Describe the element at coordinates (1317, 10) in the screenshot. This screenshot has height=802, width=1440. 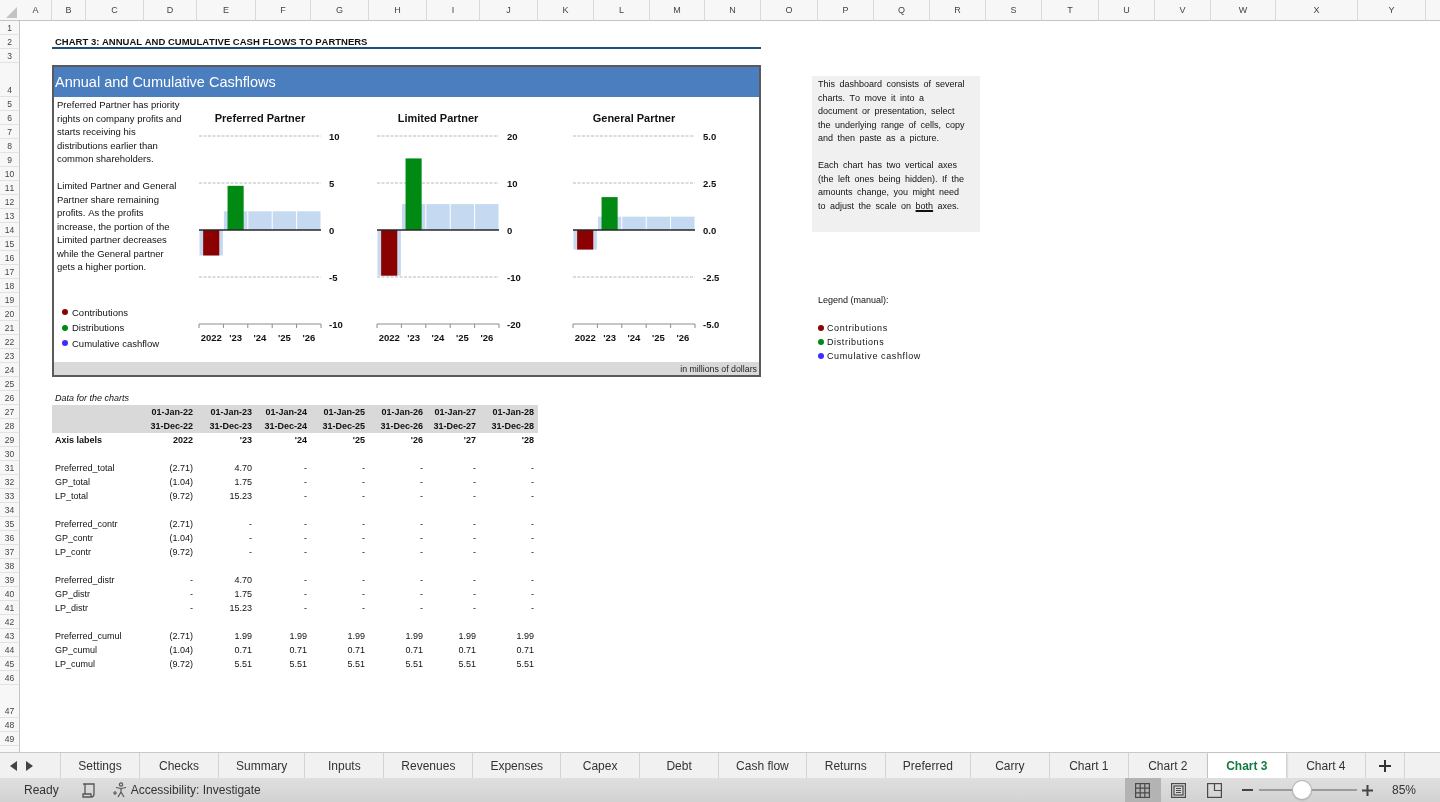
I see `column-header: X` at that location.